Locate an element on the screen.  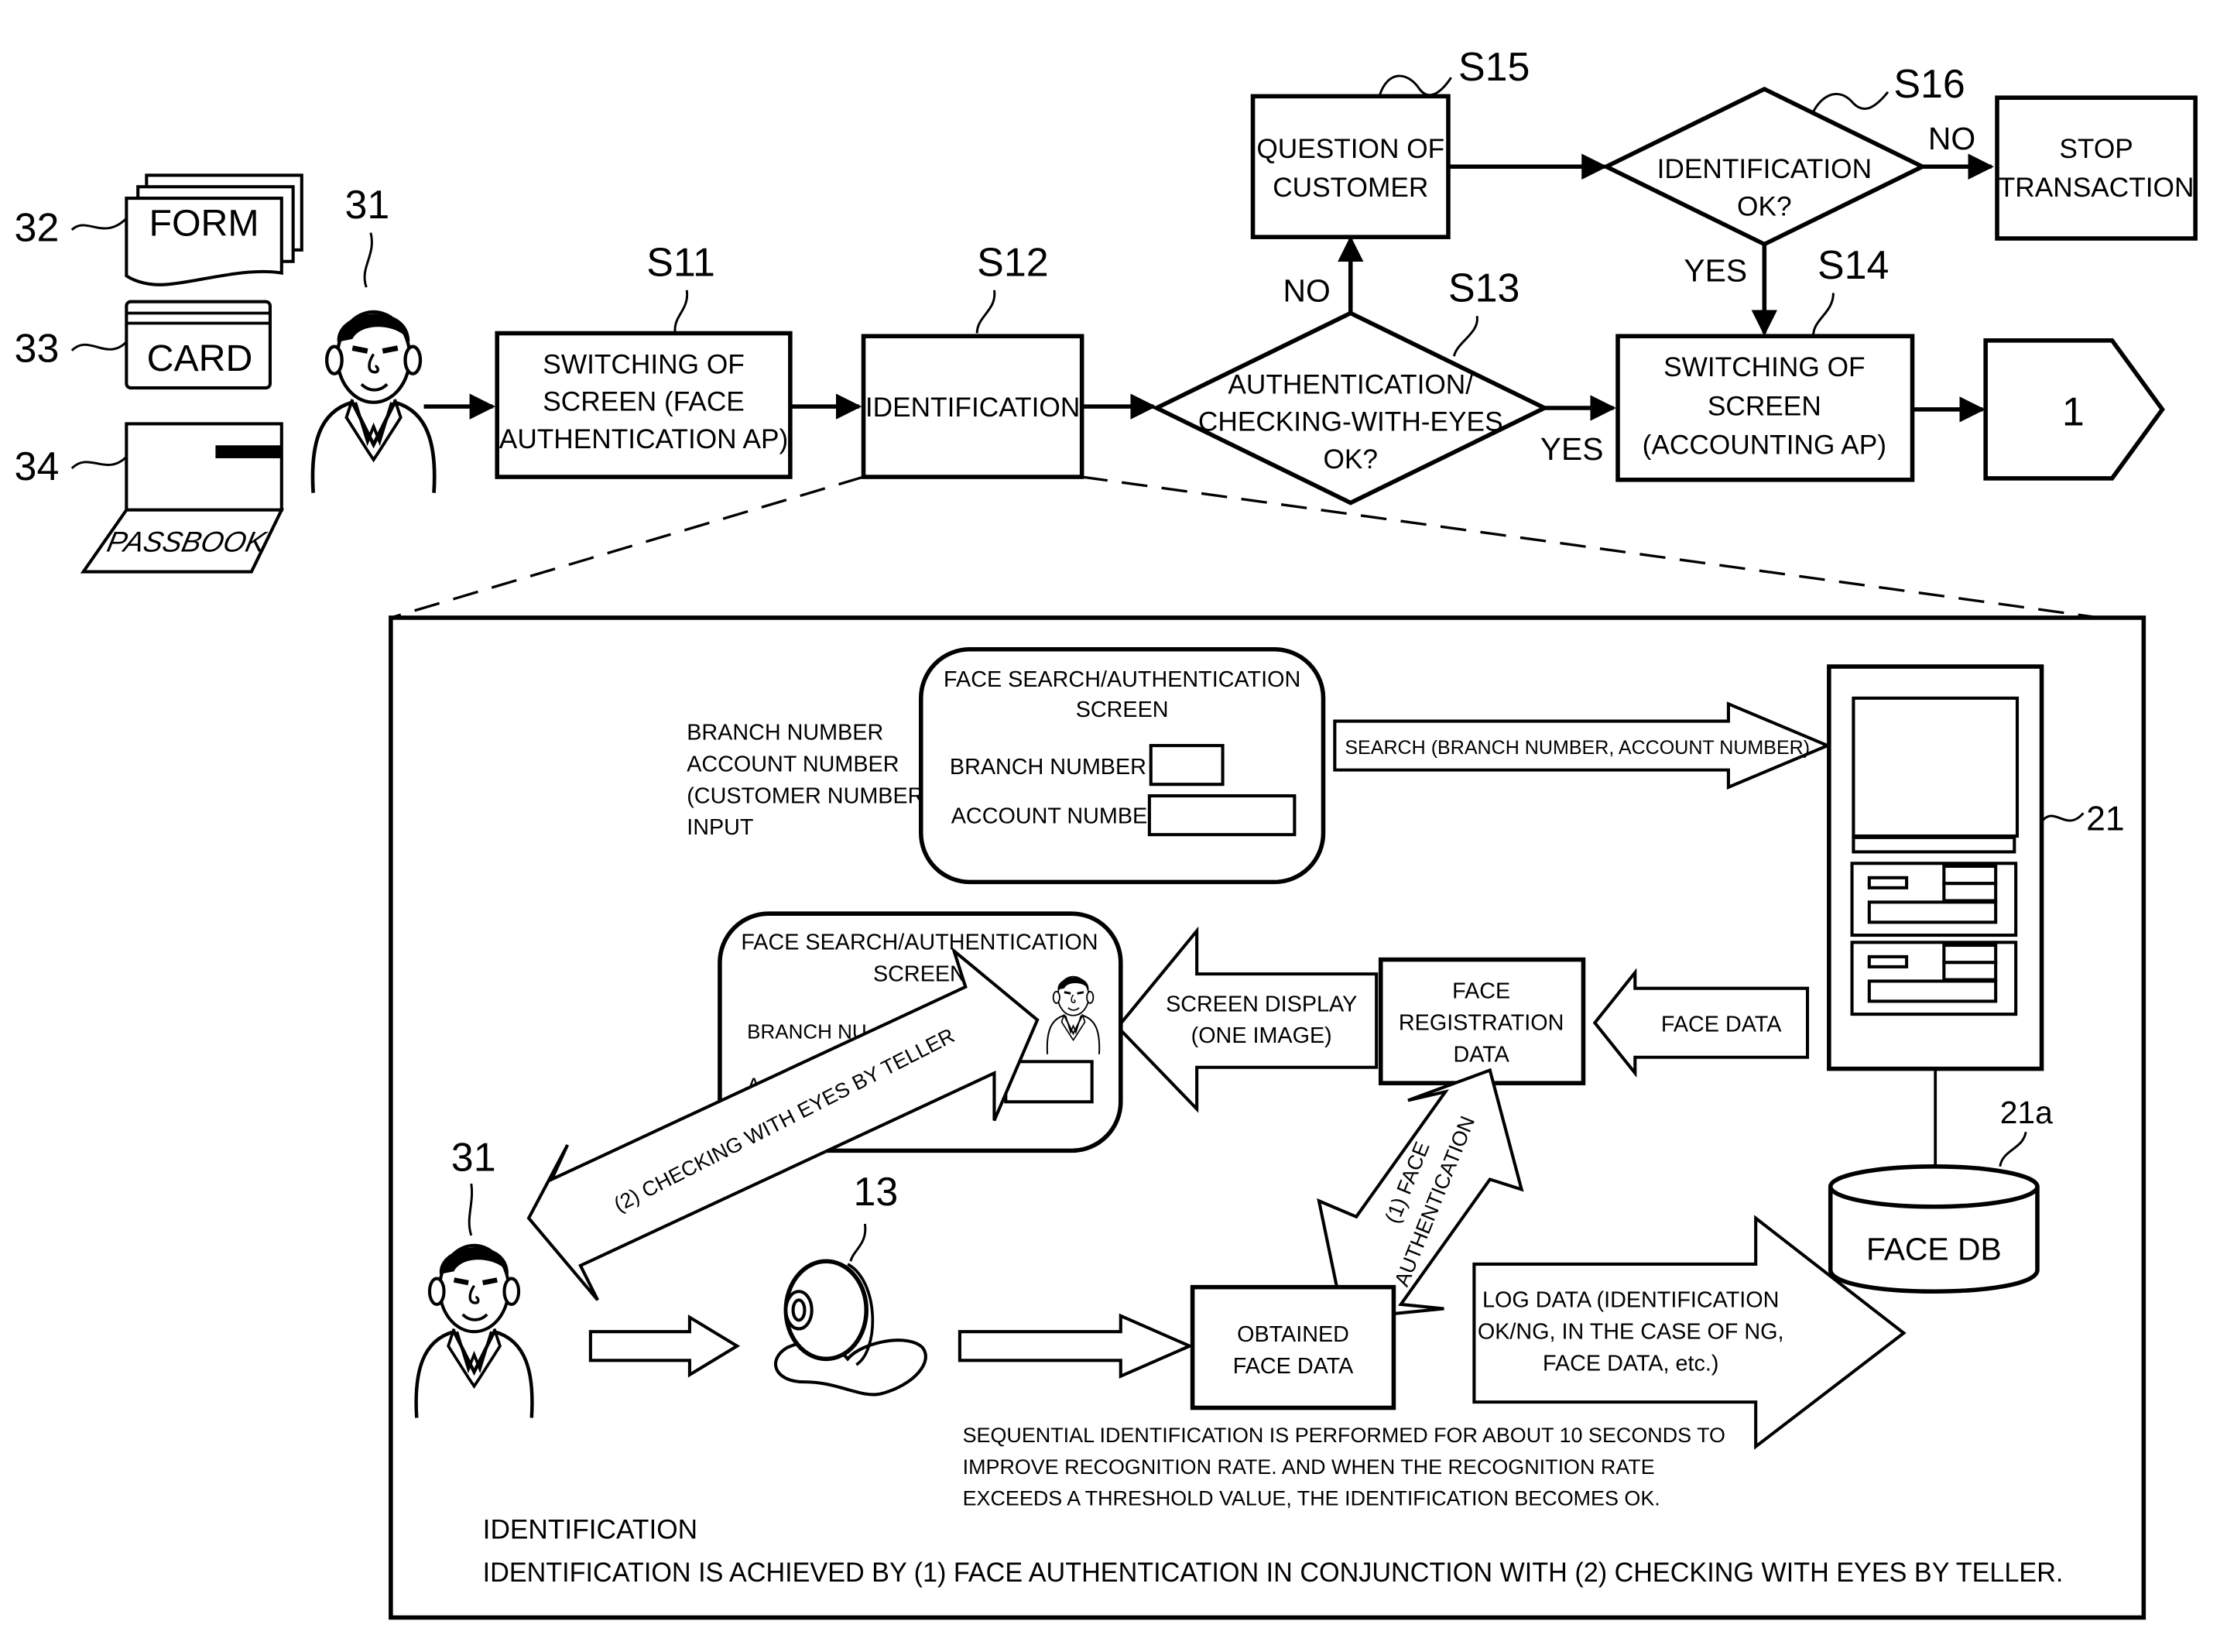
s12-line1: IDENTIFICATION is located at coordinates (972, 407).